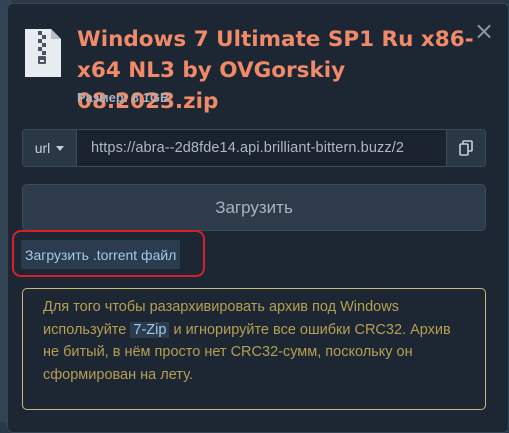  I want to click on url-type-dropdown: url, so click(50, 148).